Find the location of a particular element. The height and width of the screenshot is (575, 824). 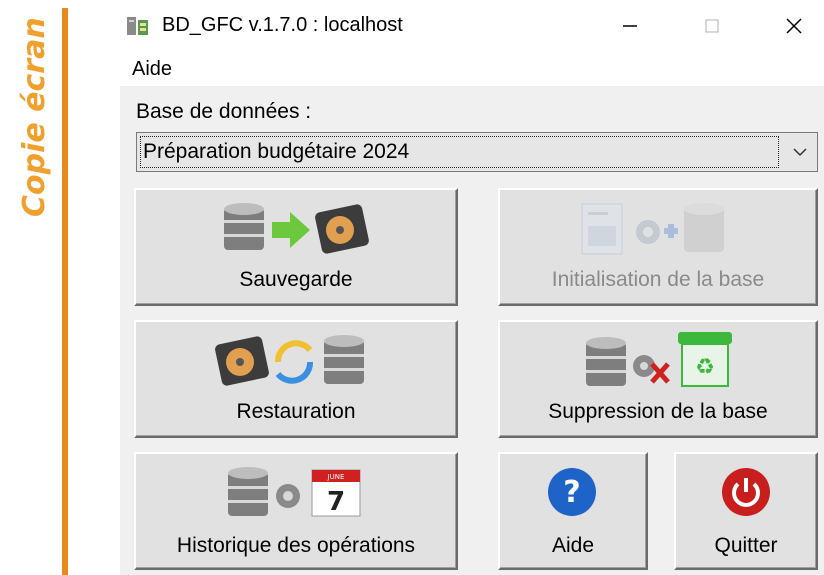

recycle-bin-icon: ♻ is located at coordinates (705, 359).